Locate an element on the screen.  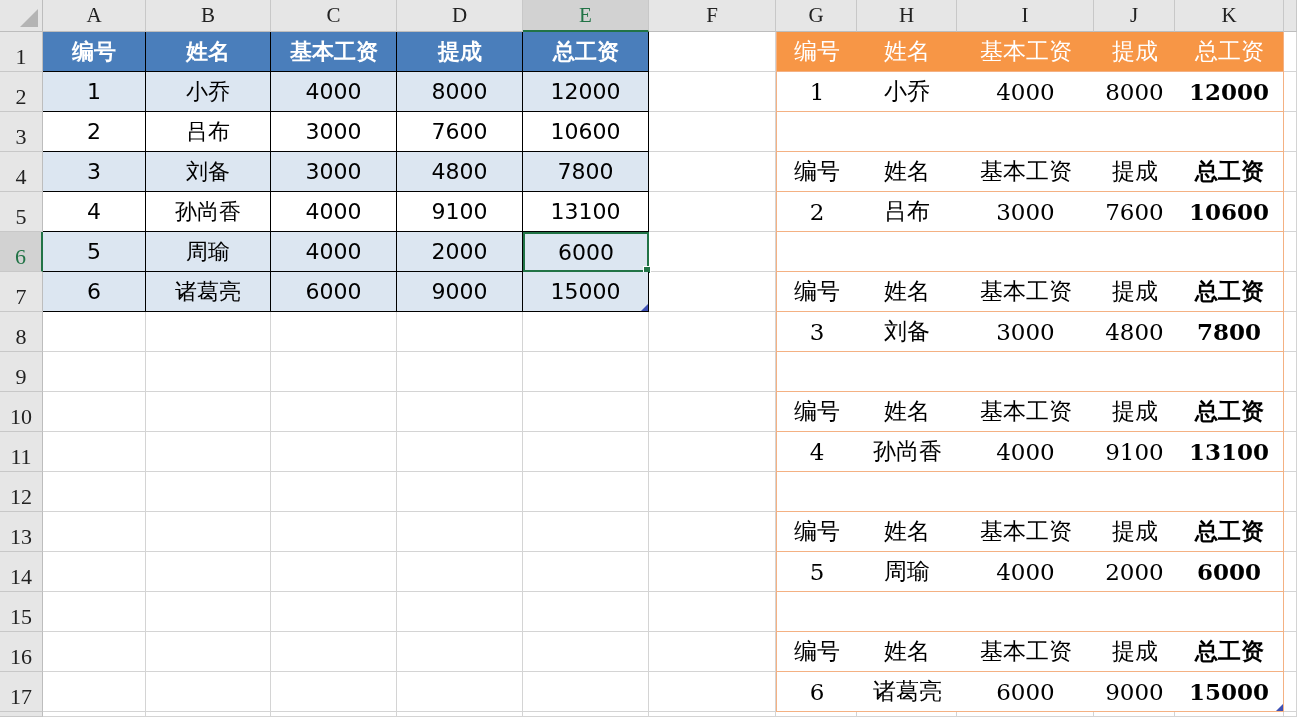
table-cell: 8000 is located at coordinates (460, 92).